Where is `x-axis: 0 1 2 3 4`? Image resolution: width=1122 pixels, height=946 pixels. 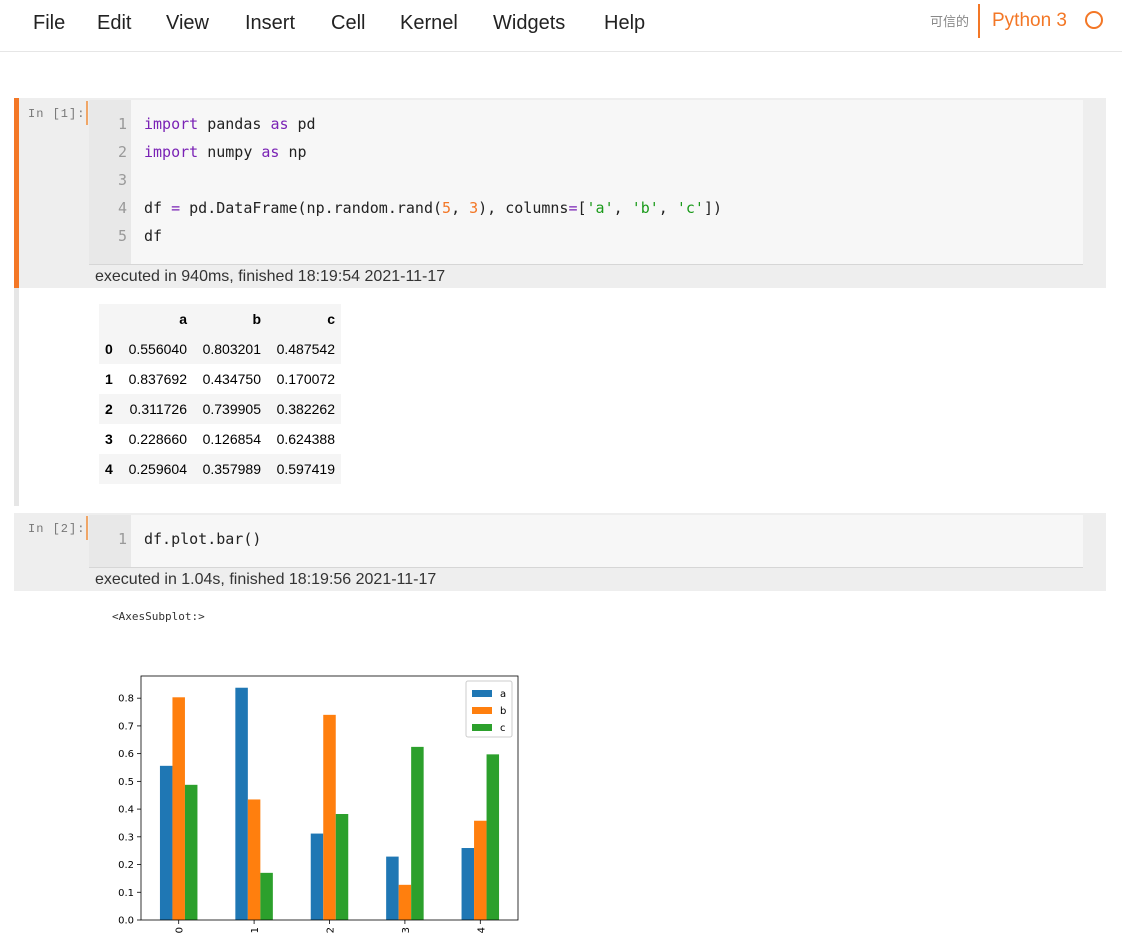
x-axis: 0 1 2 3 4 is located at coordinates (331, 926).